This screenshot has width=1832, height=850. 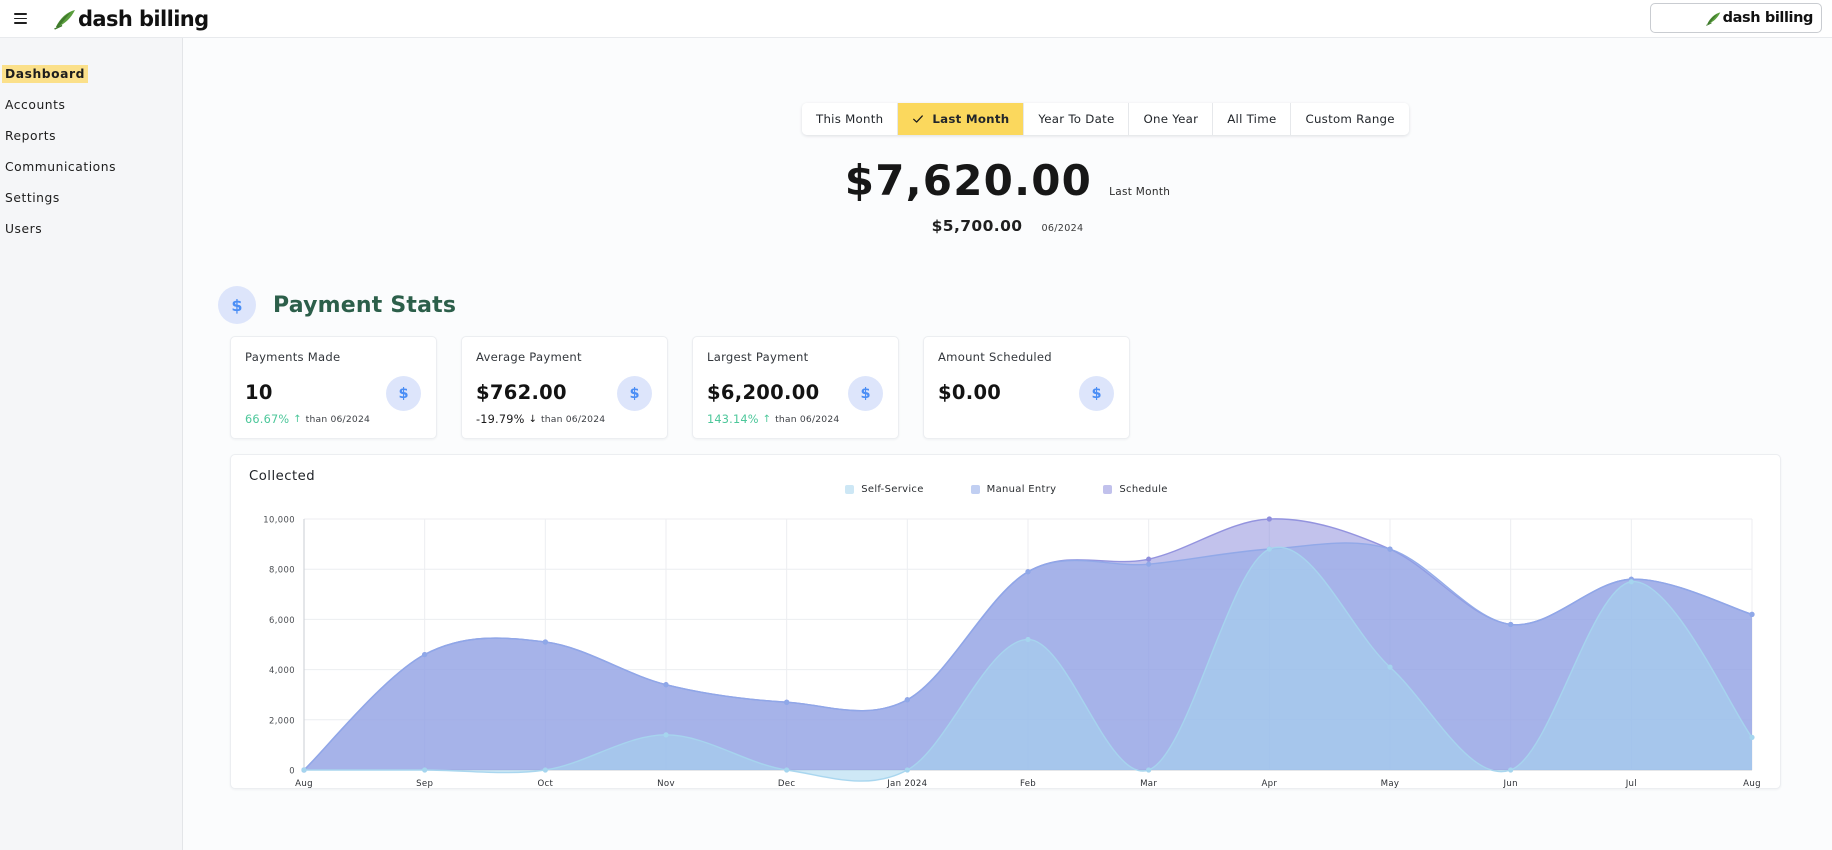 I want to click on stat-card-delta: 66.67% ↑ than 06/2024, so click(x=333, y=419).